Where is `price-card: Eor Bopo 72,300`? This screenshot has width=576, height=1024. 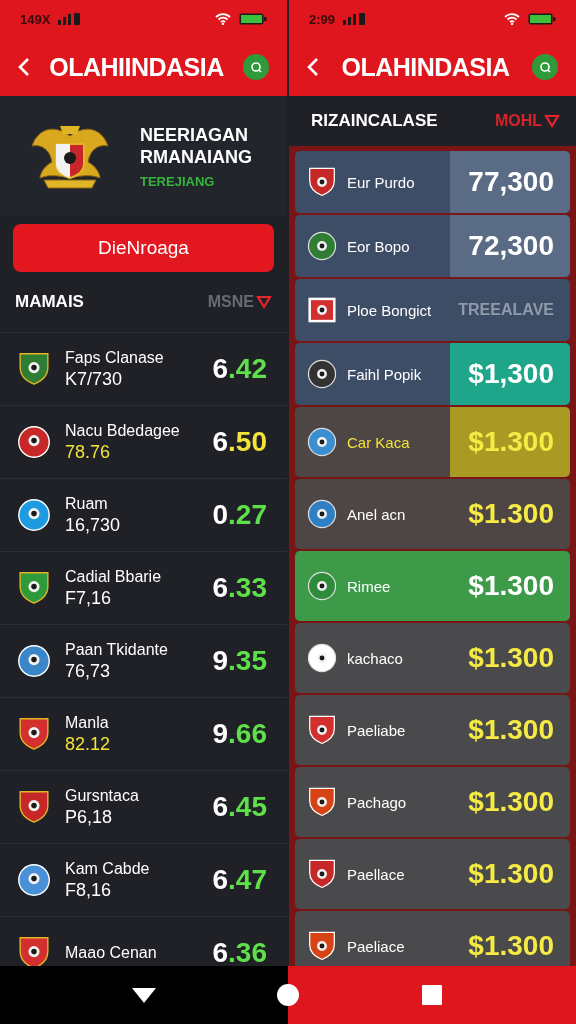
price-card: Eor Bopo 72,300 is located at coordinates (432, 246).